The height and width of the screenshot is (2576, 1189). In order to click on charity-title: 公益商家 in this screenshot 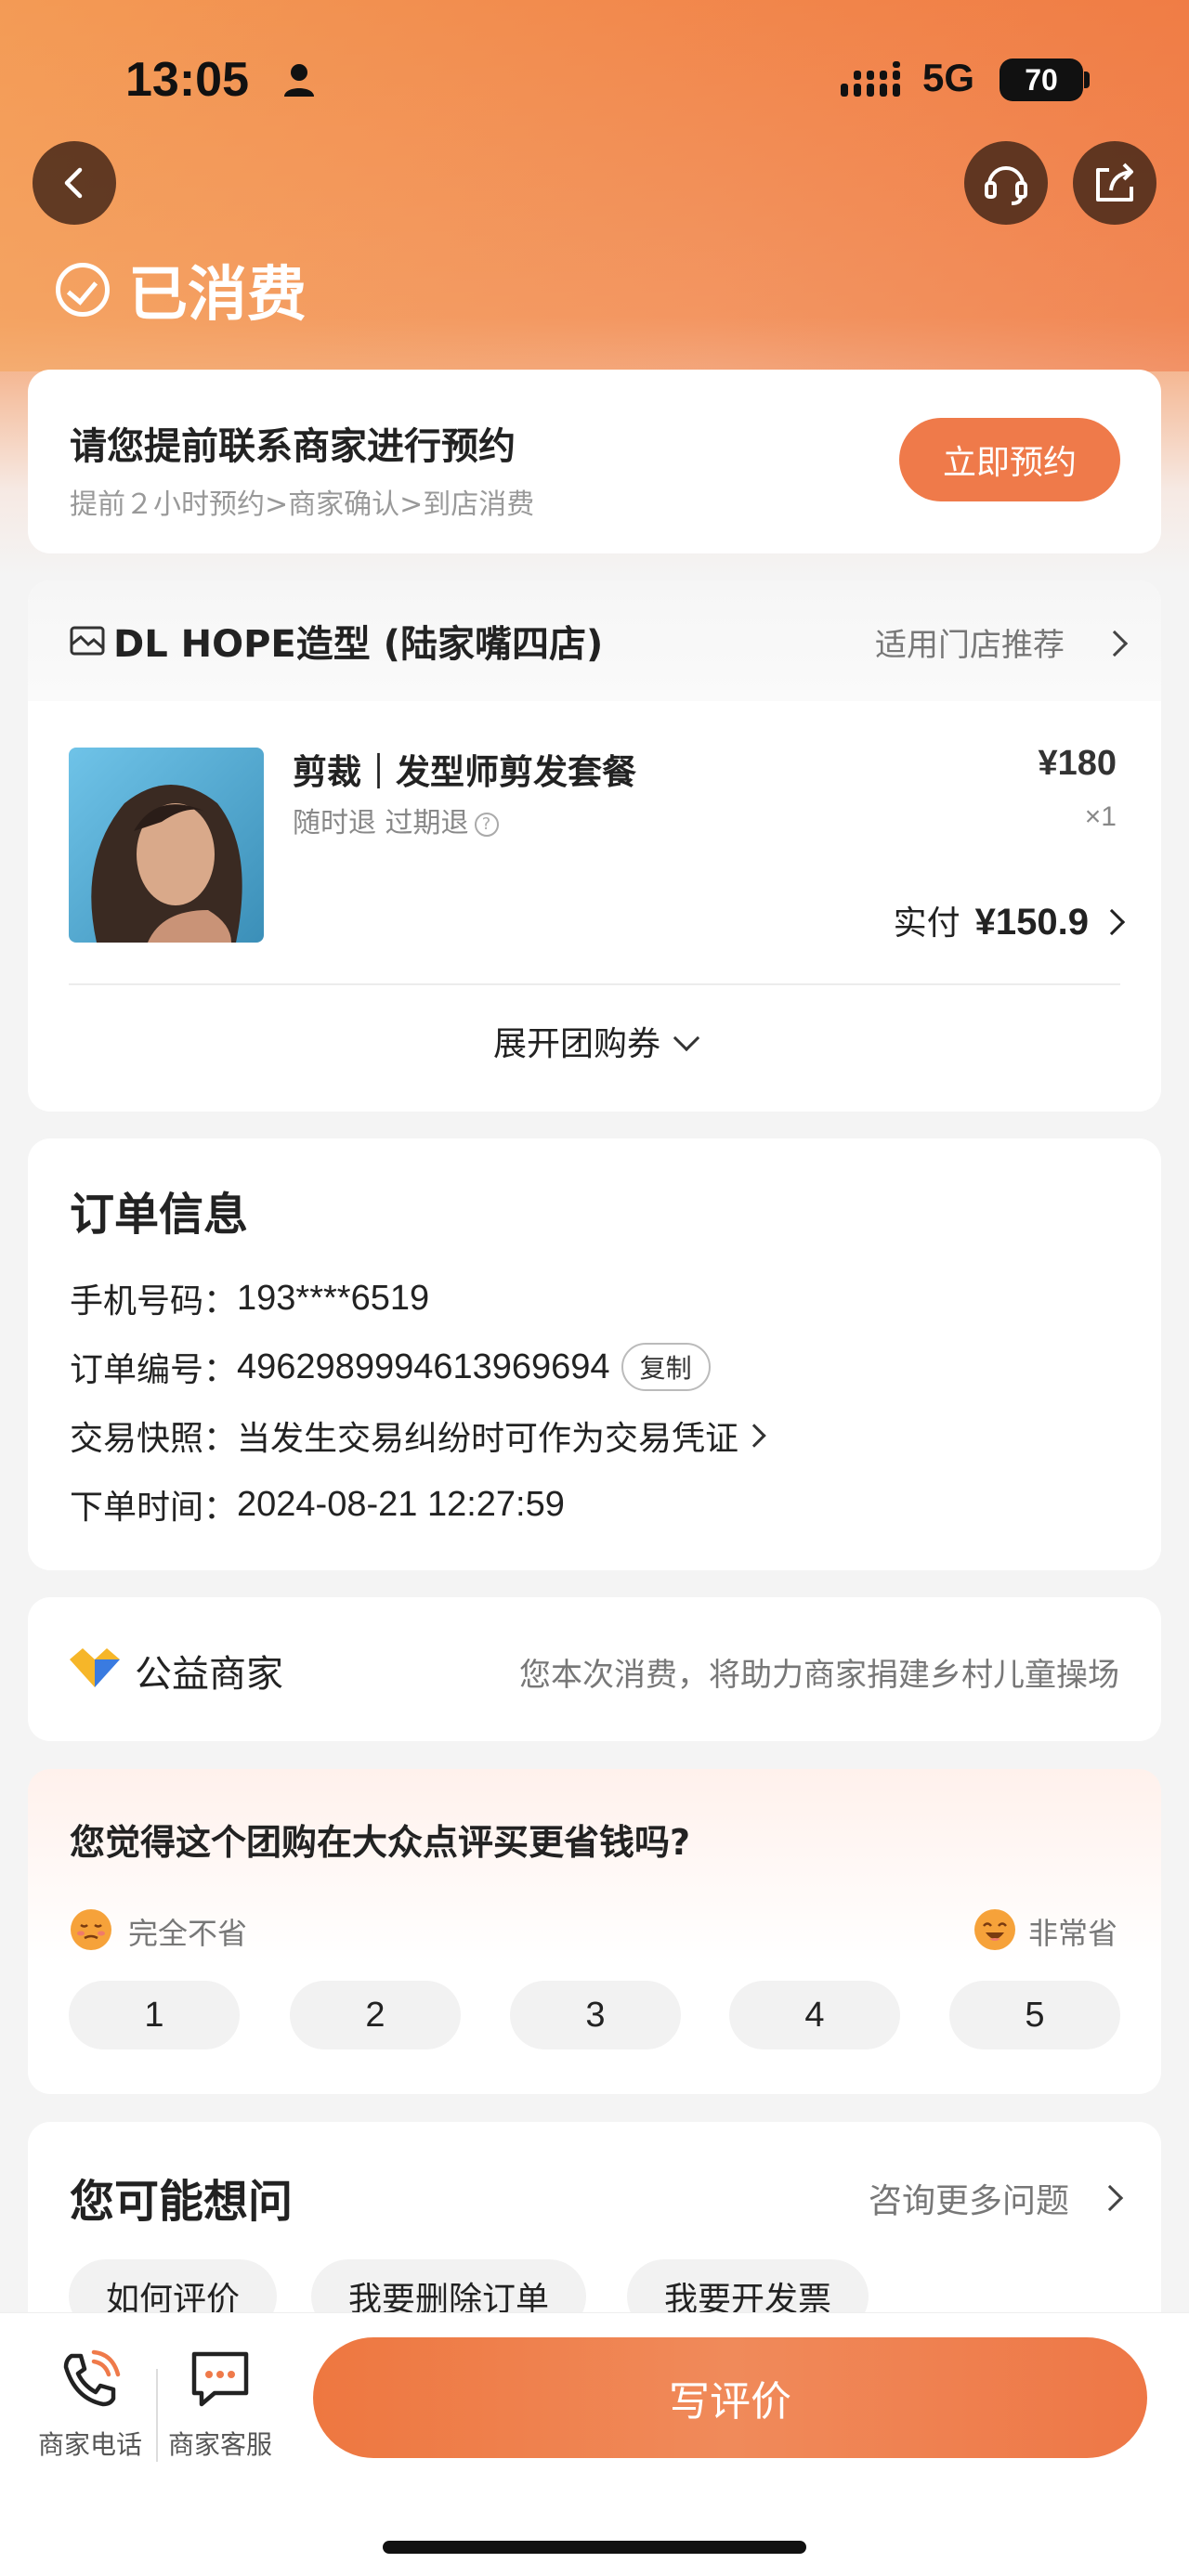, I will do `click(209, 1674)`.